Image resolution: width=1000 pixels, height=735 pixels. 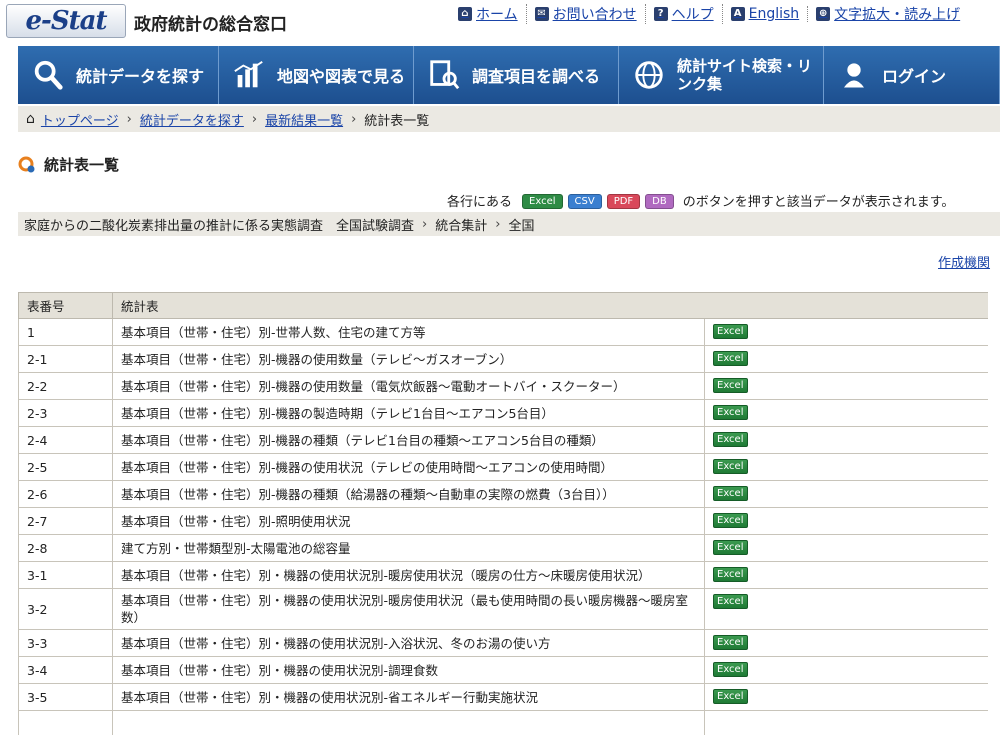 I want to click on top-link-help: ? ヘルプ, so click(x=684, y=14).